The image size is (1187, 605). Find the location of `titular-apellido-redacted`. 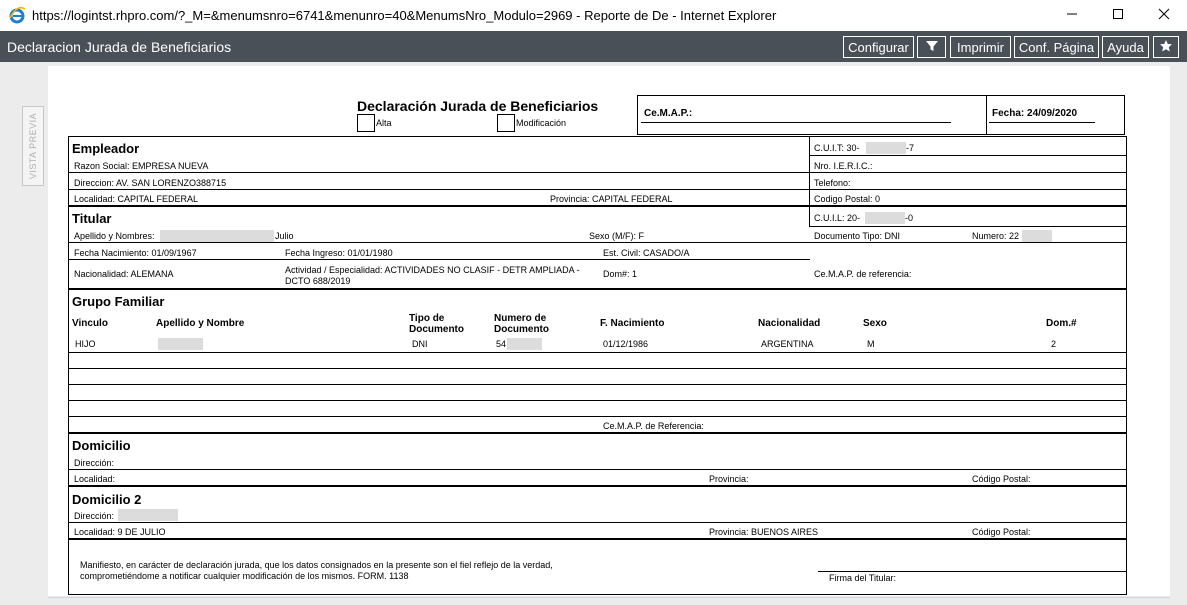

titular-apellido-redacted is located at coordinates (217, 236).